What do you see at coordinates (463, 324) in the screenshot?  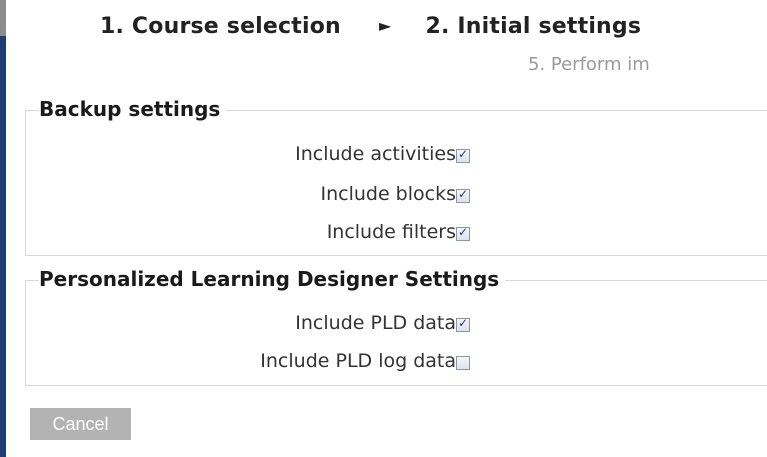 I see `include-pld-data-checkbox` at bounding box center [463, 324].